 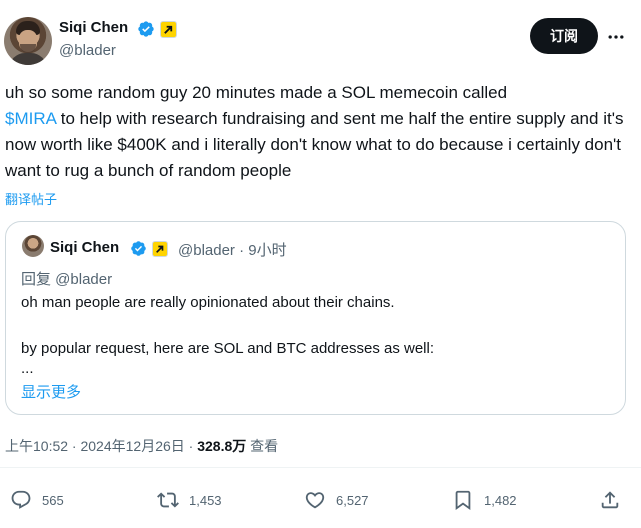 What do you see at coordinates (101, 446) in the screenshot?
I see `post-timestamp: 上午10:52 · 2024年12月26日 ·` at bounding box center [101, 446].